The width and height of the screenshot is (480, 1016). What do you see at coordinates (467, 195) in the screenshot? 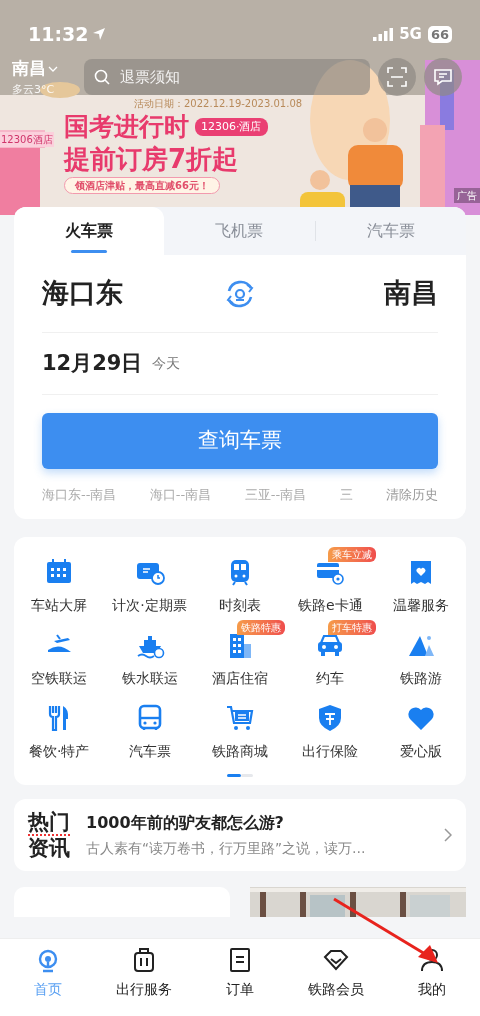
I see `ad-label: 广告` at bounding box center [467, 195].